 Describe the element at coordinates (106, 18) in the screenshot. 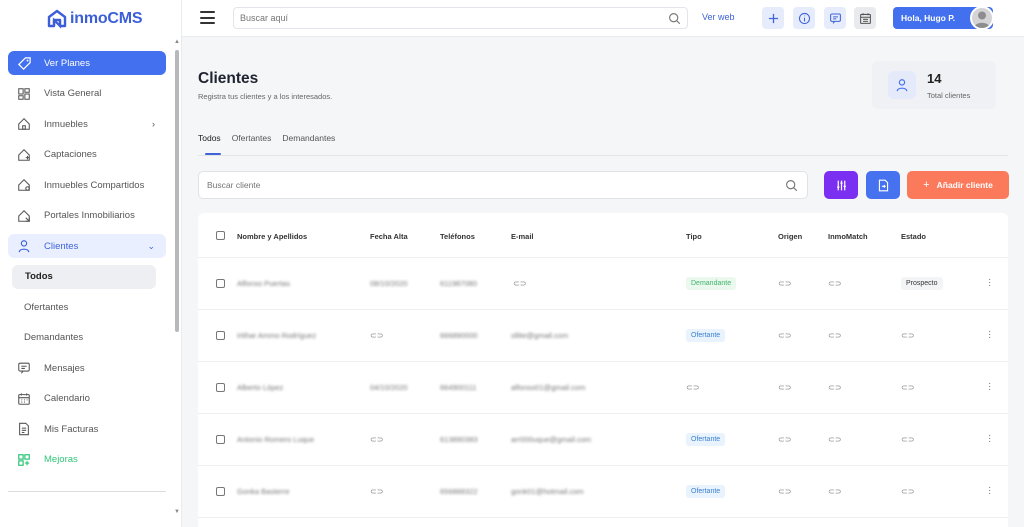

I see `app-name: inmoCMS` at that location.